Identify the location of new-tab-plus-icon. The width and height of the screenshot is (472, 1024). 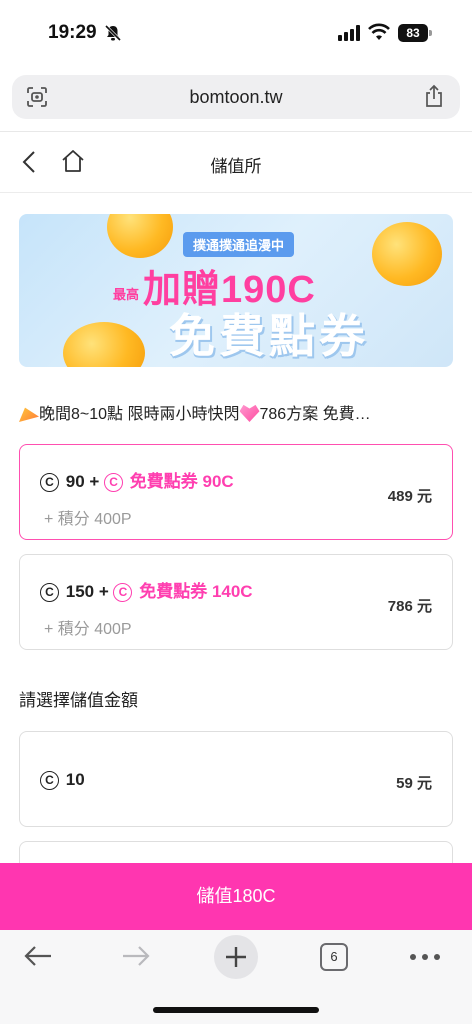
(236, 957).